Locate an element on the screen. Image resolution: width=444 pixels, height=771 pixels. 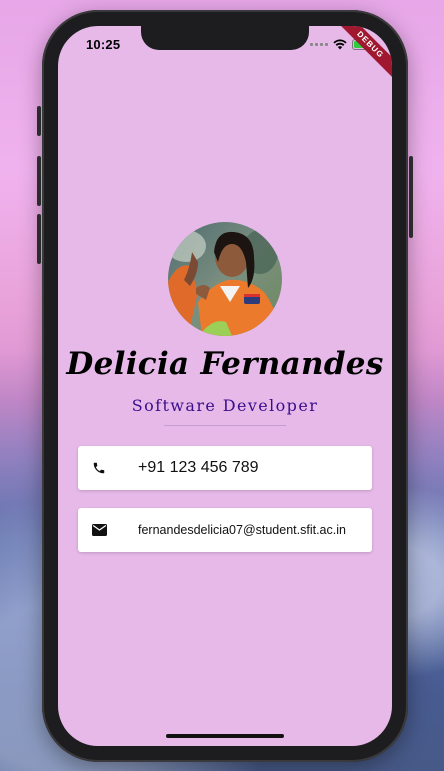
phone-card: +91 123 456 789 is located at coordinates (225, 468).